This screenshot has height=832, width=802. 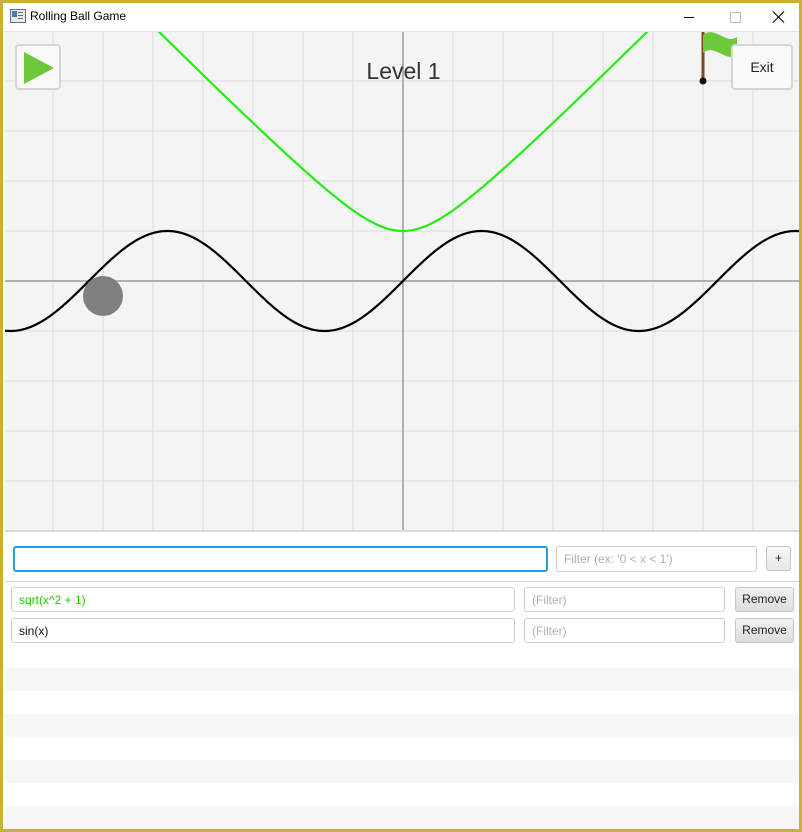 I want to click on close-icon, so click(x=779, y=17).